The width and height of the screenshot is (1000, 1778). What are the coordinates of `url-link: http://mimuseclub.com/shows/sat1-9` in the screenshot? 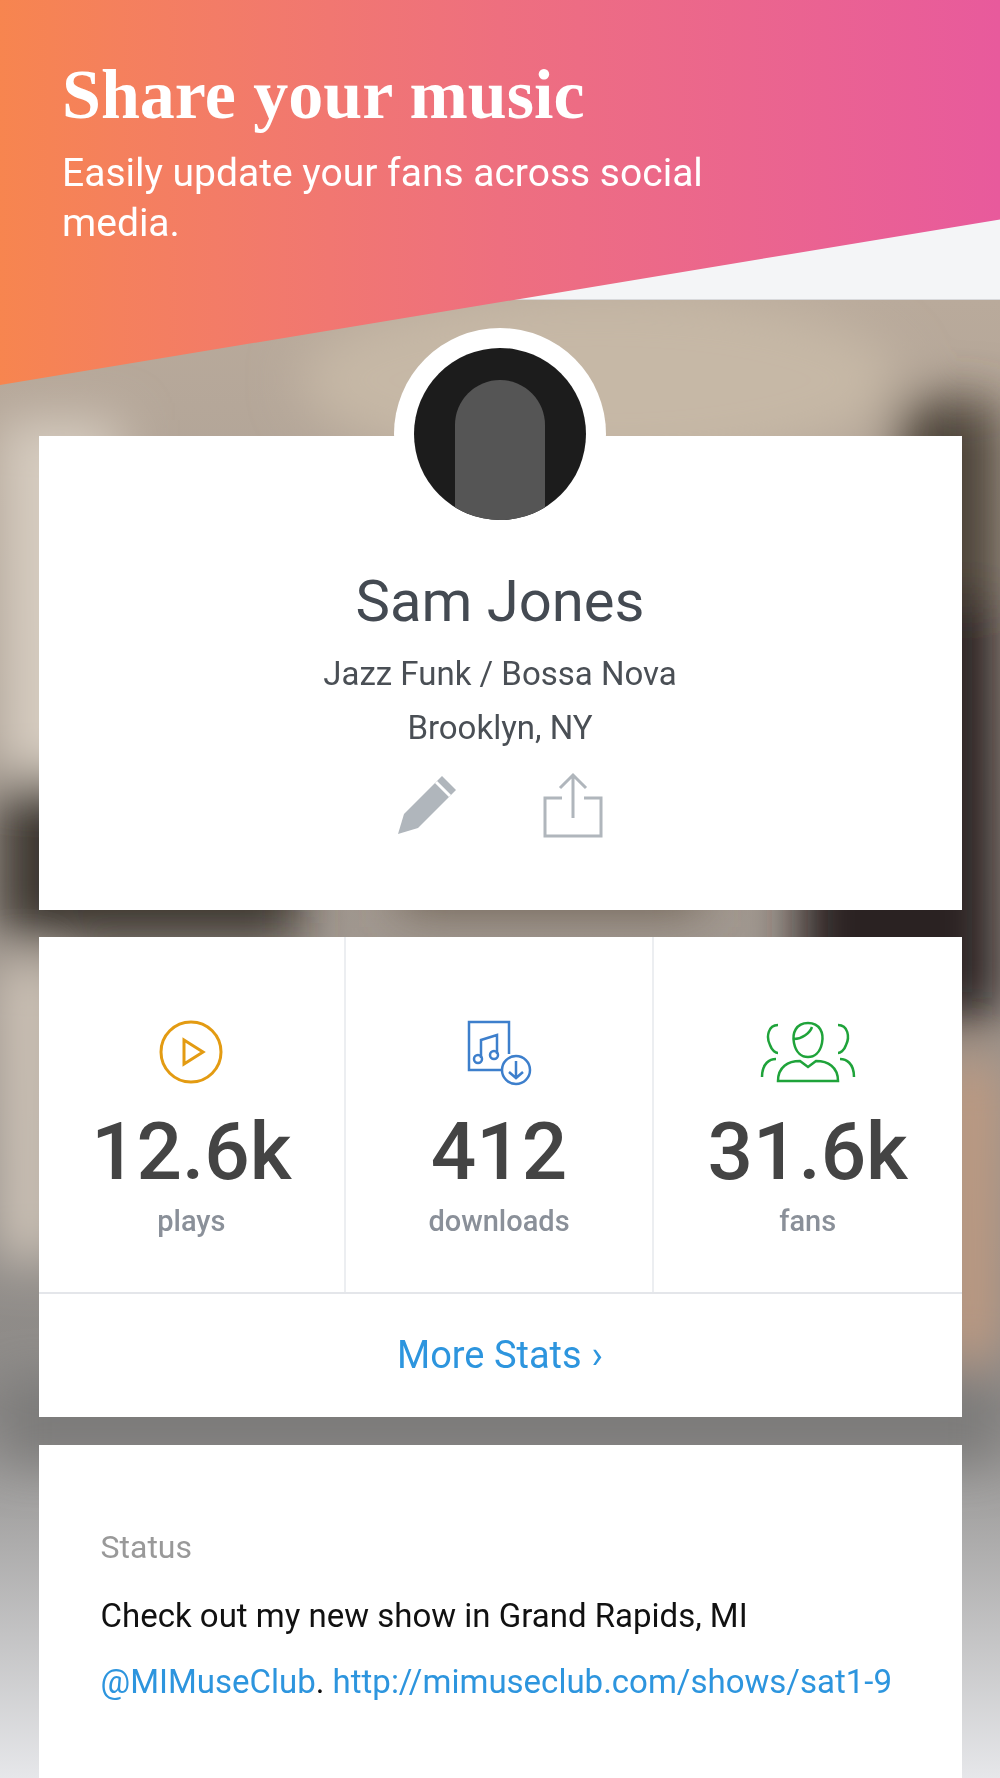 It's located at (612, 1681).